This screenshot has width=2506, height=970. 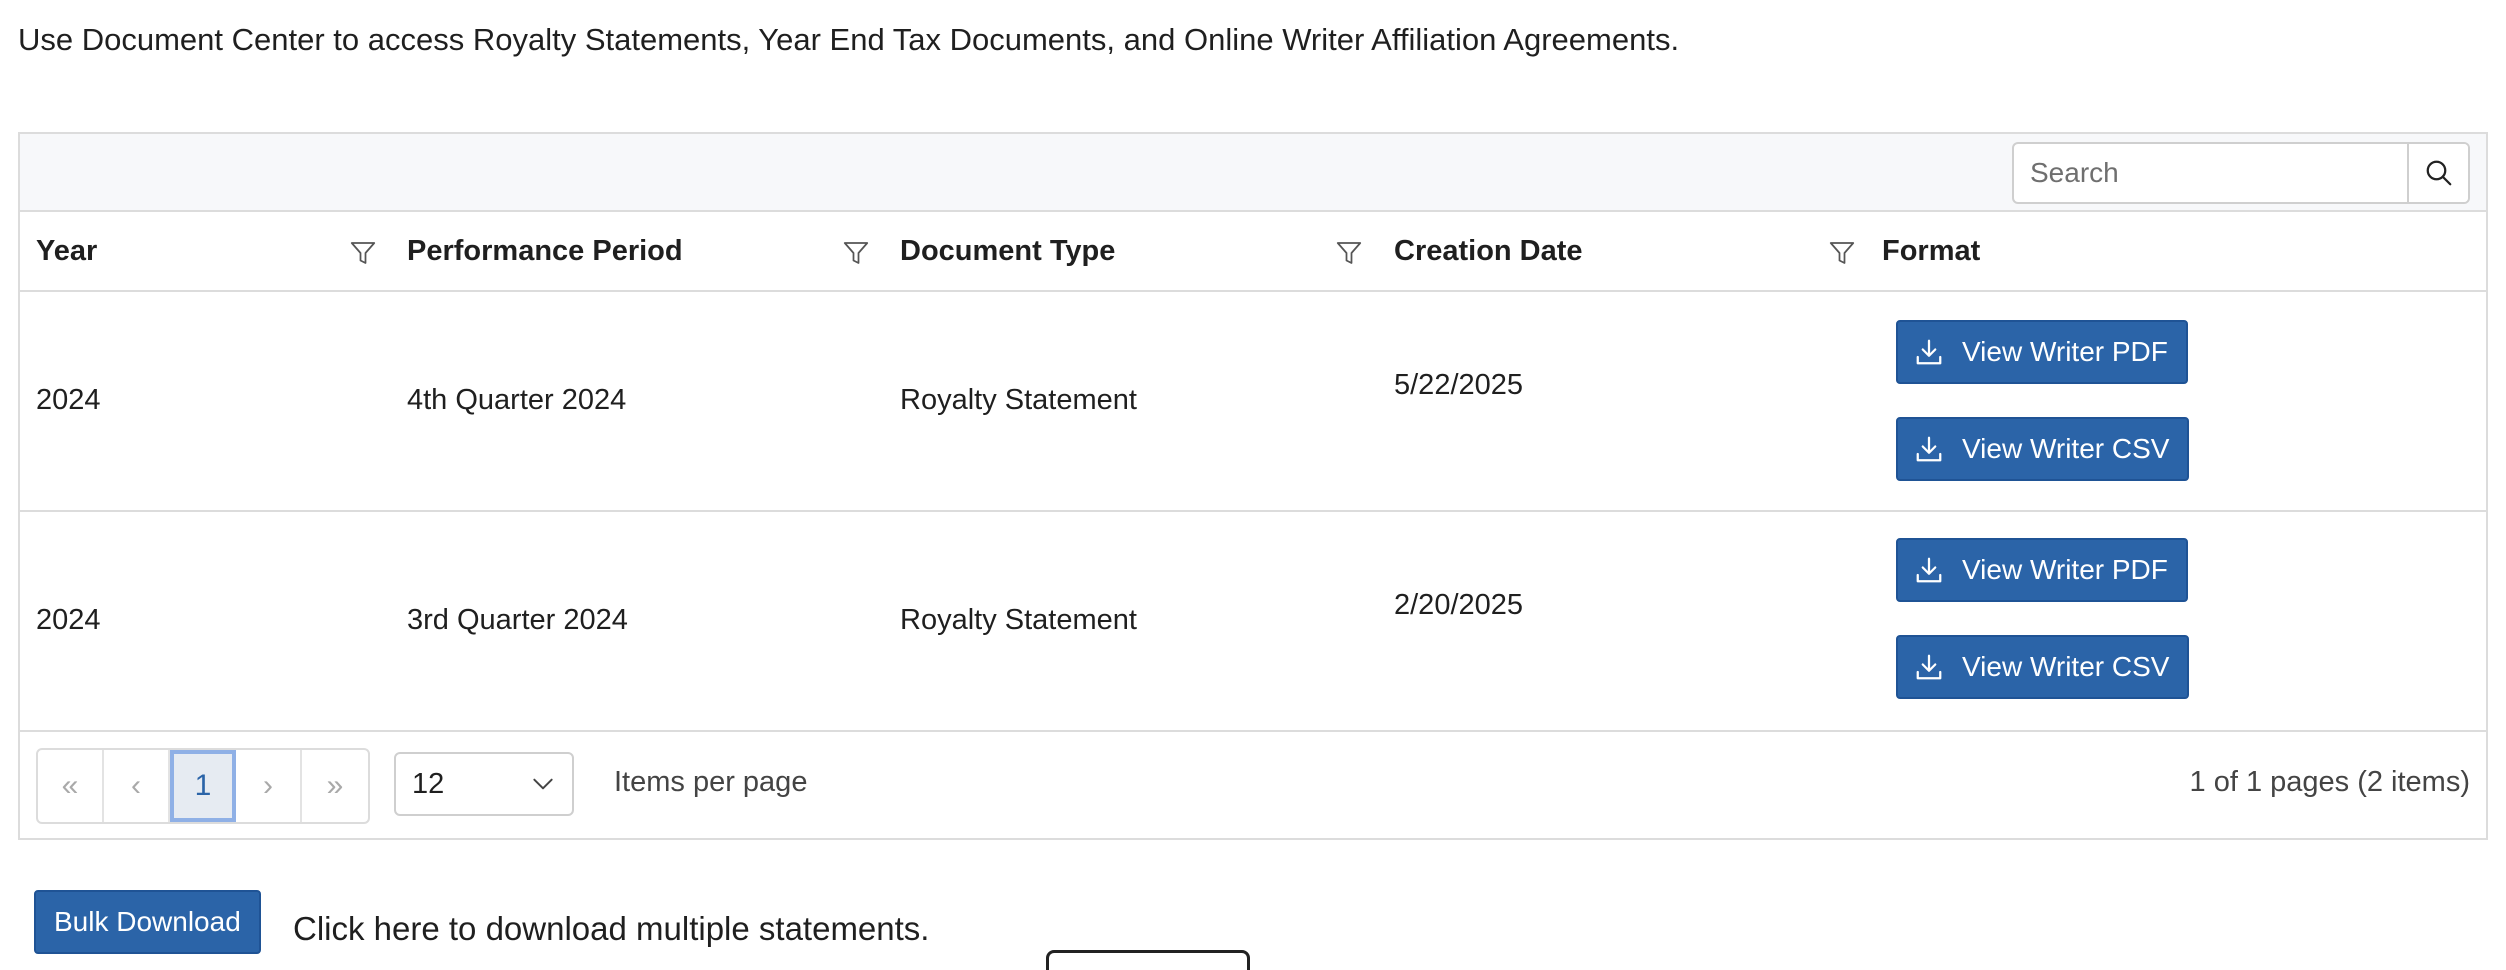 What do you see at coordinates (545, 251) in the screenshot?
I see `column-header-performance-period: Performance Period` at bounding box center [545, 251].